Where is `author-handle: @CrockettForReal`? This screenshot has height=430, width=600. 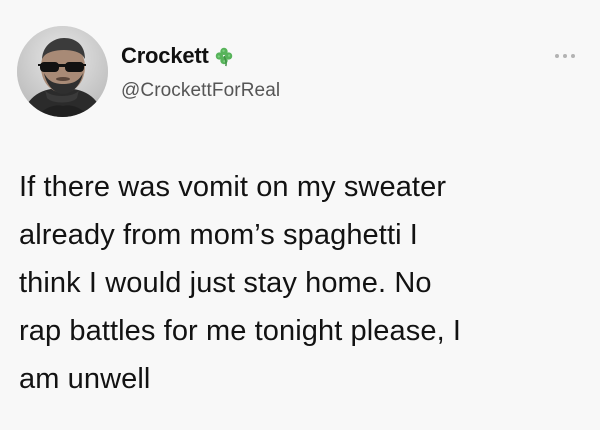 author-handle: @CrockettForReal is located at coordinates (200, 91).